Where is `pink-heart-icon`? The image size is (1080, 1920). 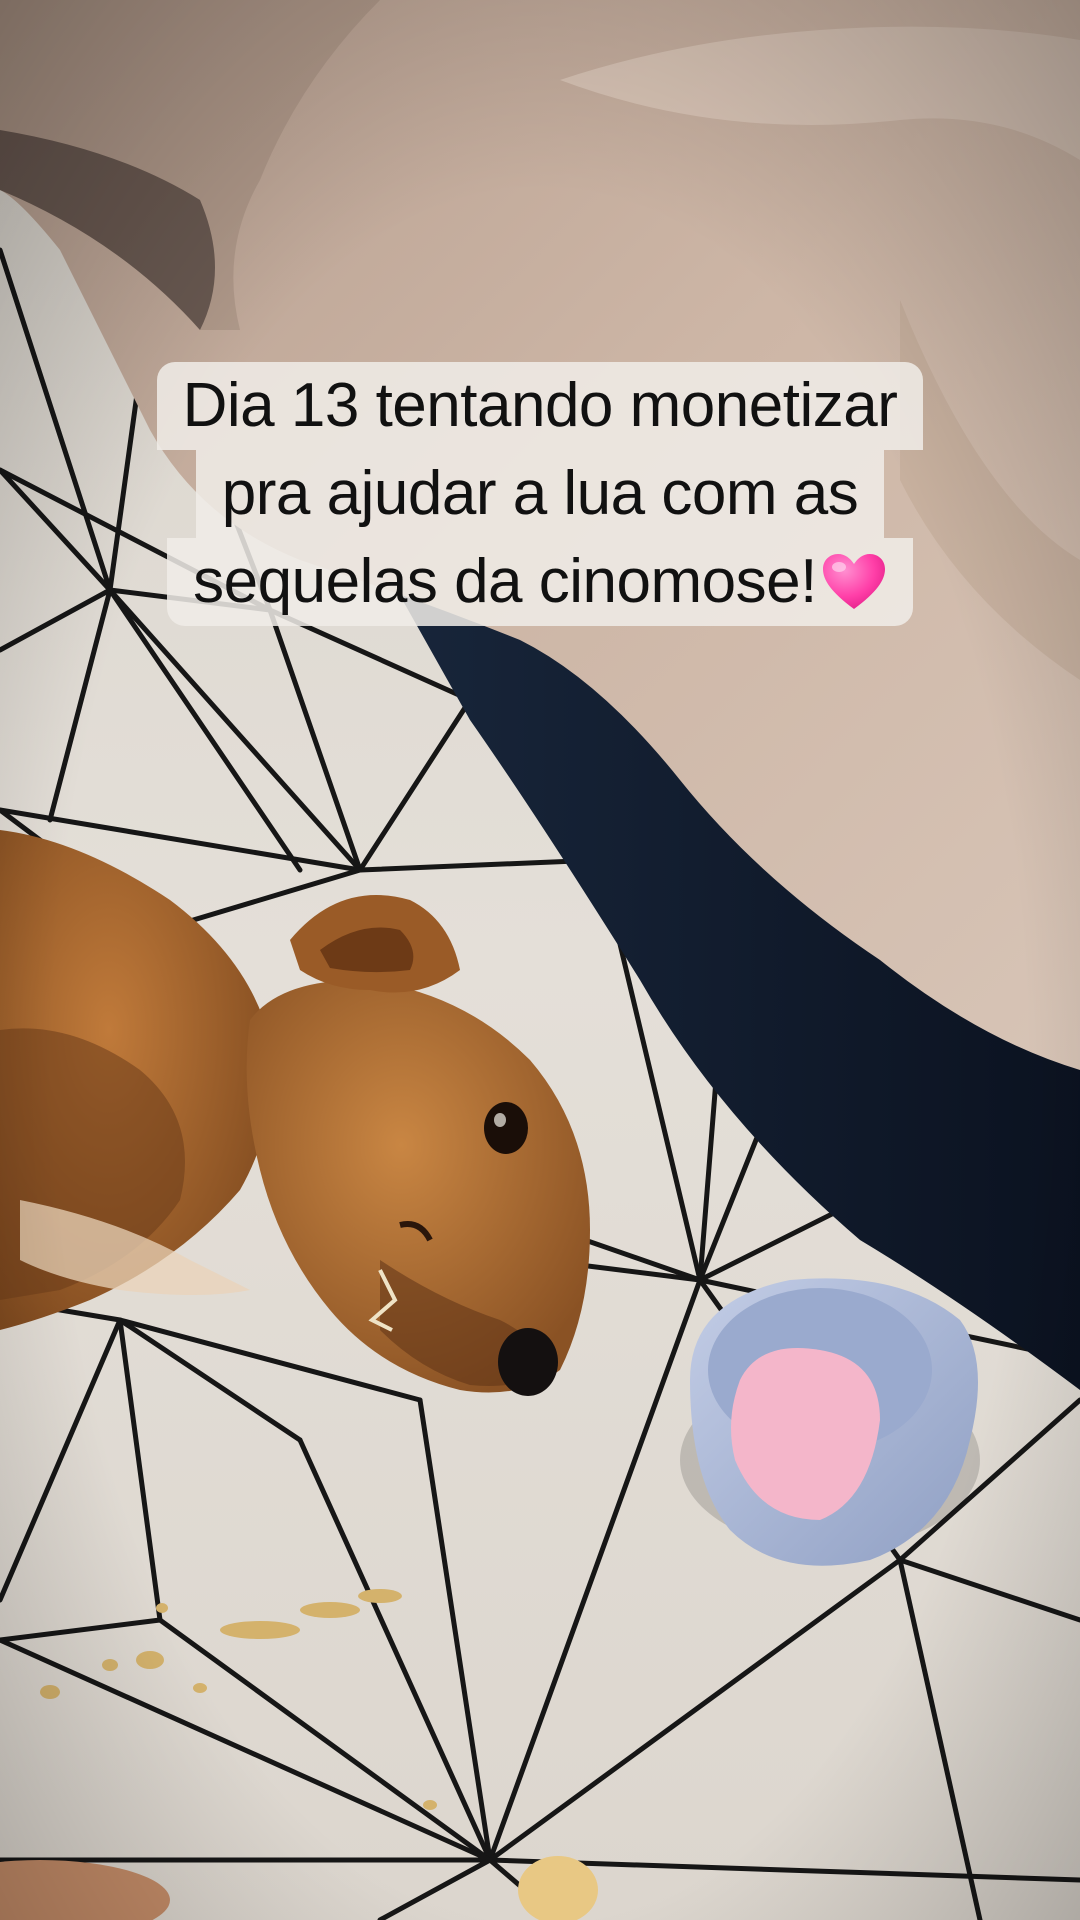
pink-heart-icon is located at coordinates (853, 581).